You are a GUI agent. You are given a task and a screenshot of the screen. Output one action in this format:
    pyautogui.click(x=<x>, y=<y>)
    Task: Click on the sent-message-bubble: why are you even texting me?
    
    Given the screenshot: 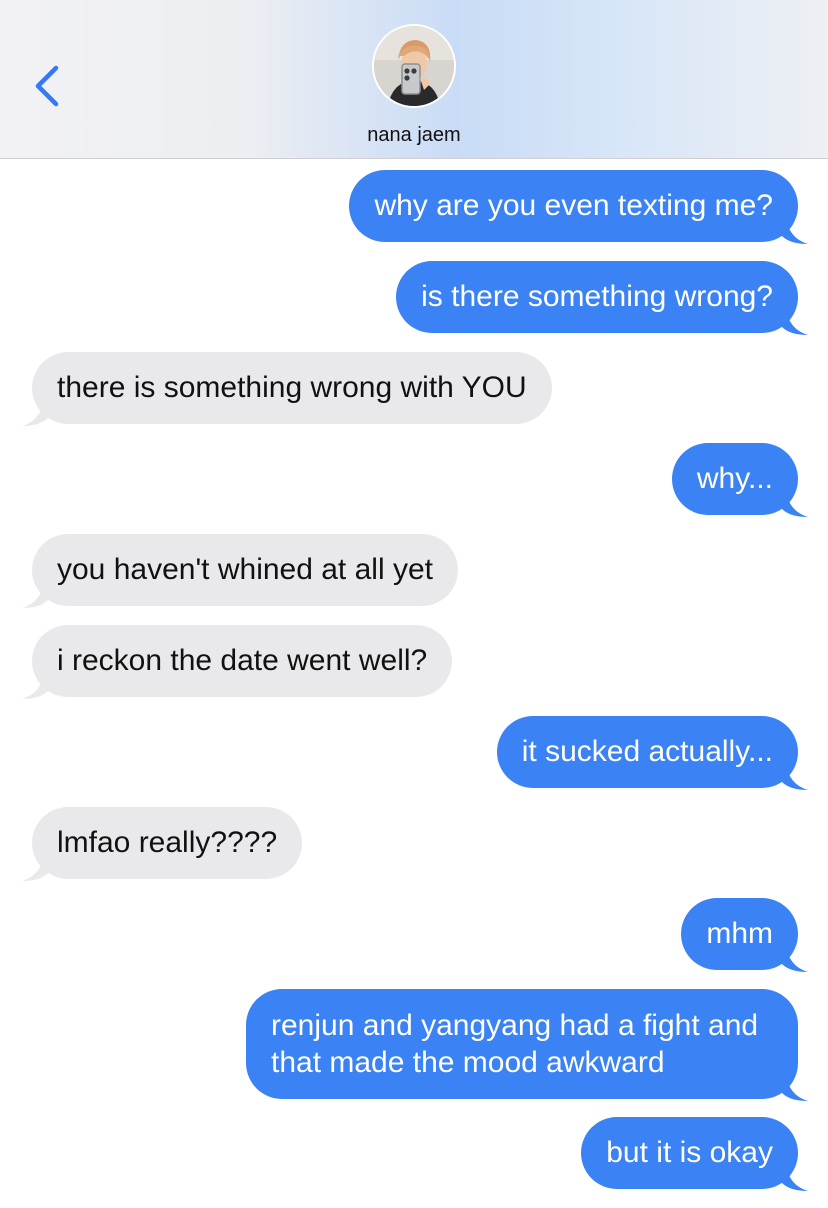 What is the action you would take?
    pyautogui.click(x=578, y=207)
    